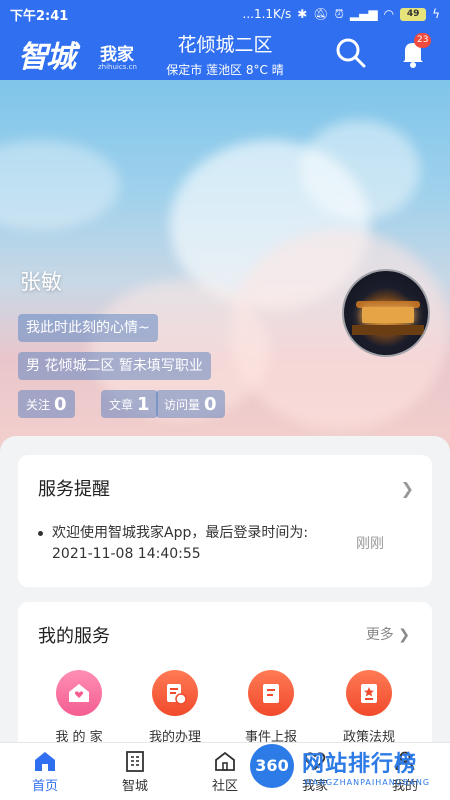  What do you see at coordinates (41, 282) in the screenshot?
I see `user-name: 张敏` at bounding box center [41, 282].